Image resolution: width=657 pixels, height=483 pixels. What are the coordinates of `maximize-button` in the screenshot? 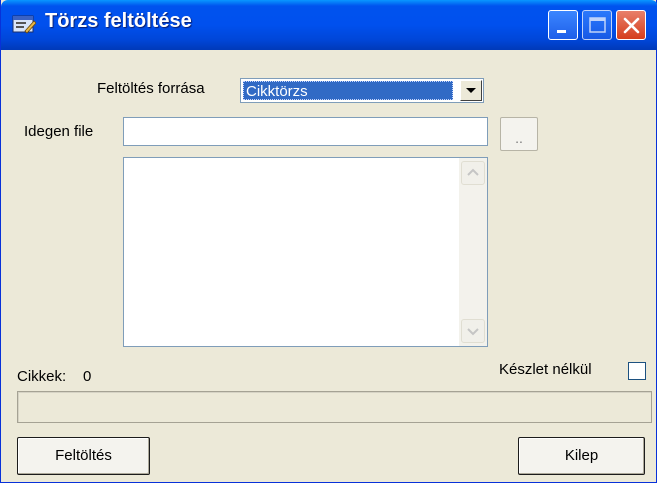 It's located at (597, 25).